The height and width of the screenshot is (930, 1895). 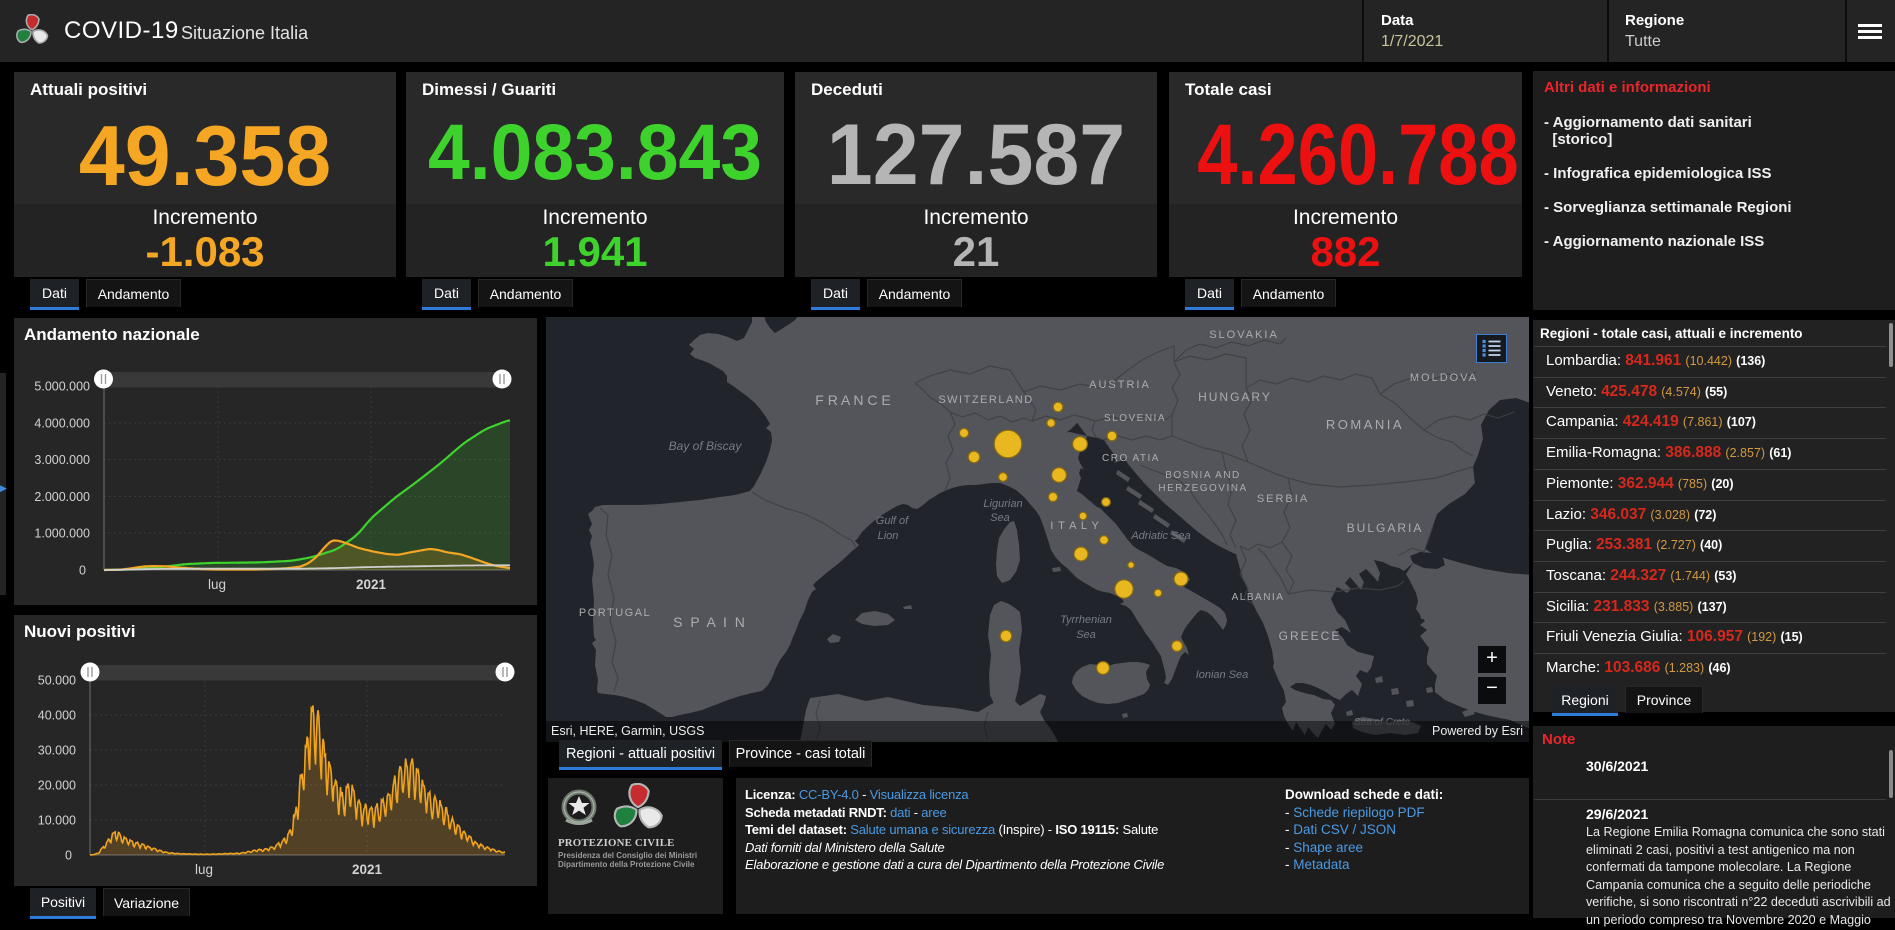 What do you see at coordinates (57, 786) in the screenshot?
I see `svg-text: 20.000` at bounding box center [57, 786].